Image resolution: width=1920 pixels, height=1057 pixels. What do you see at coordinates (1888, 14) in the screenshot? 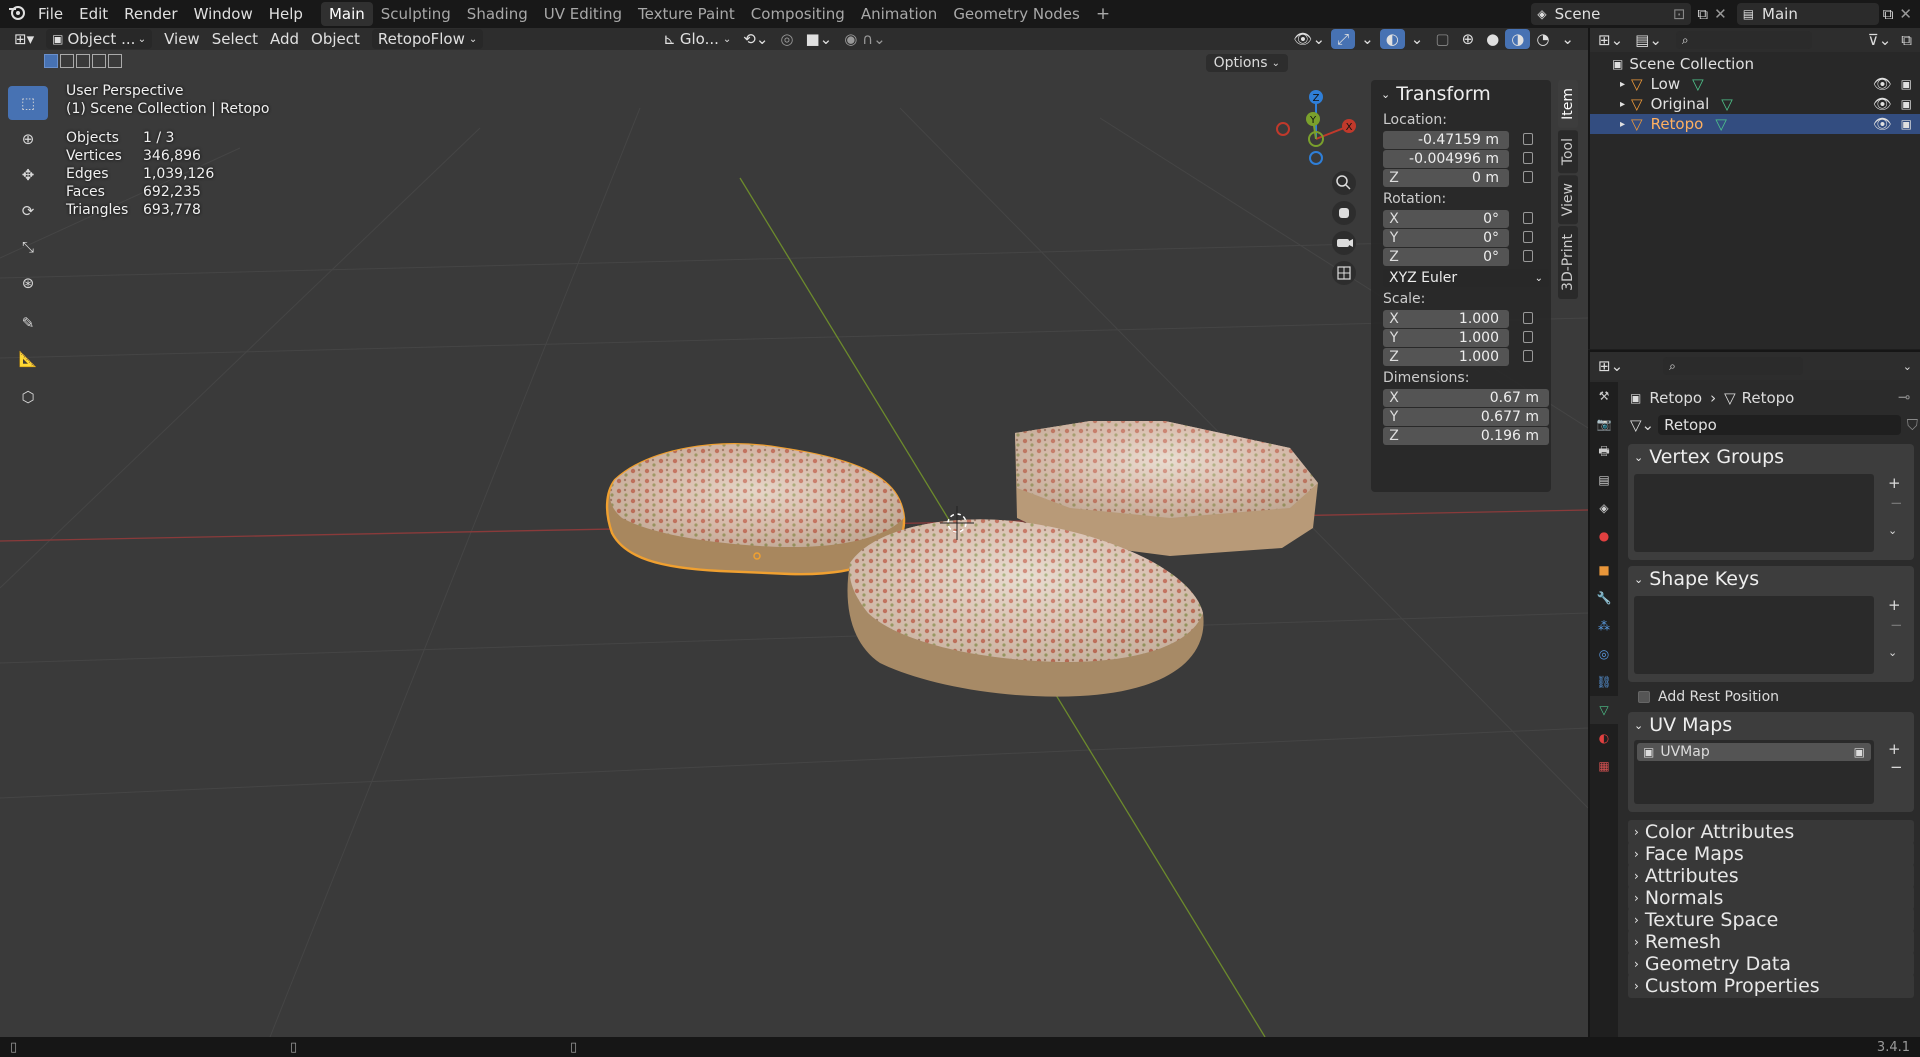
I see `new-view-layer-icon: ⧉` at bounding box center [1888, 14].